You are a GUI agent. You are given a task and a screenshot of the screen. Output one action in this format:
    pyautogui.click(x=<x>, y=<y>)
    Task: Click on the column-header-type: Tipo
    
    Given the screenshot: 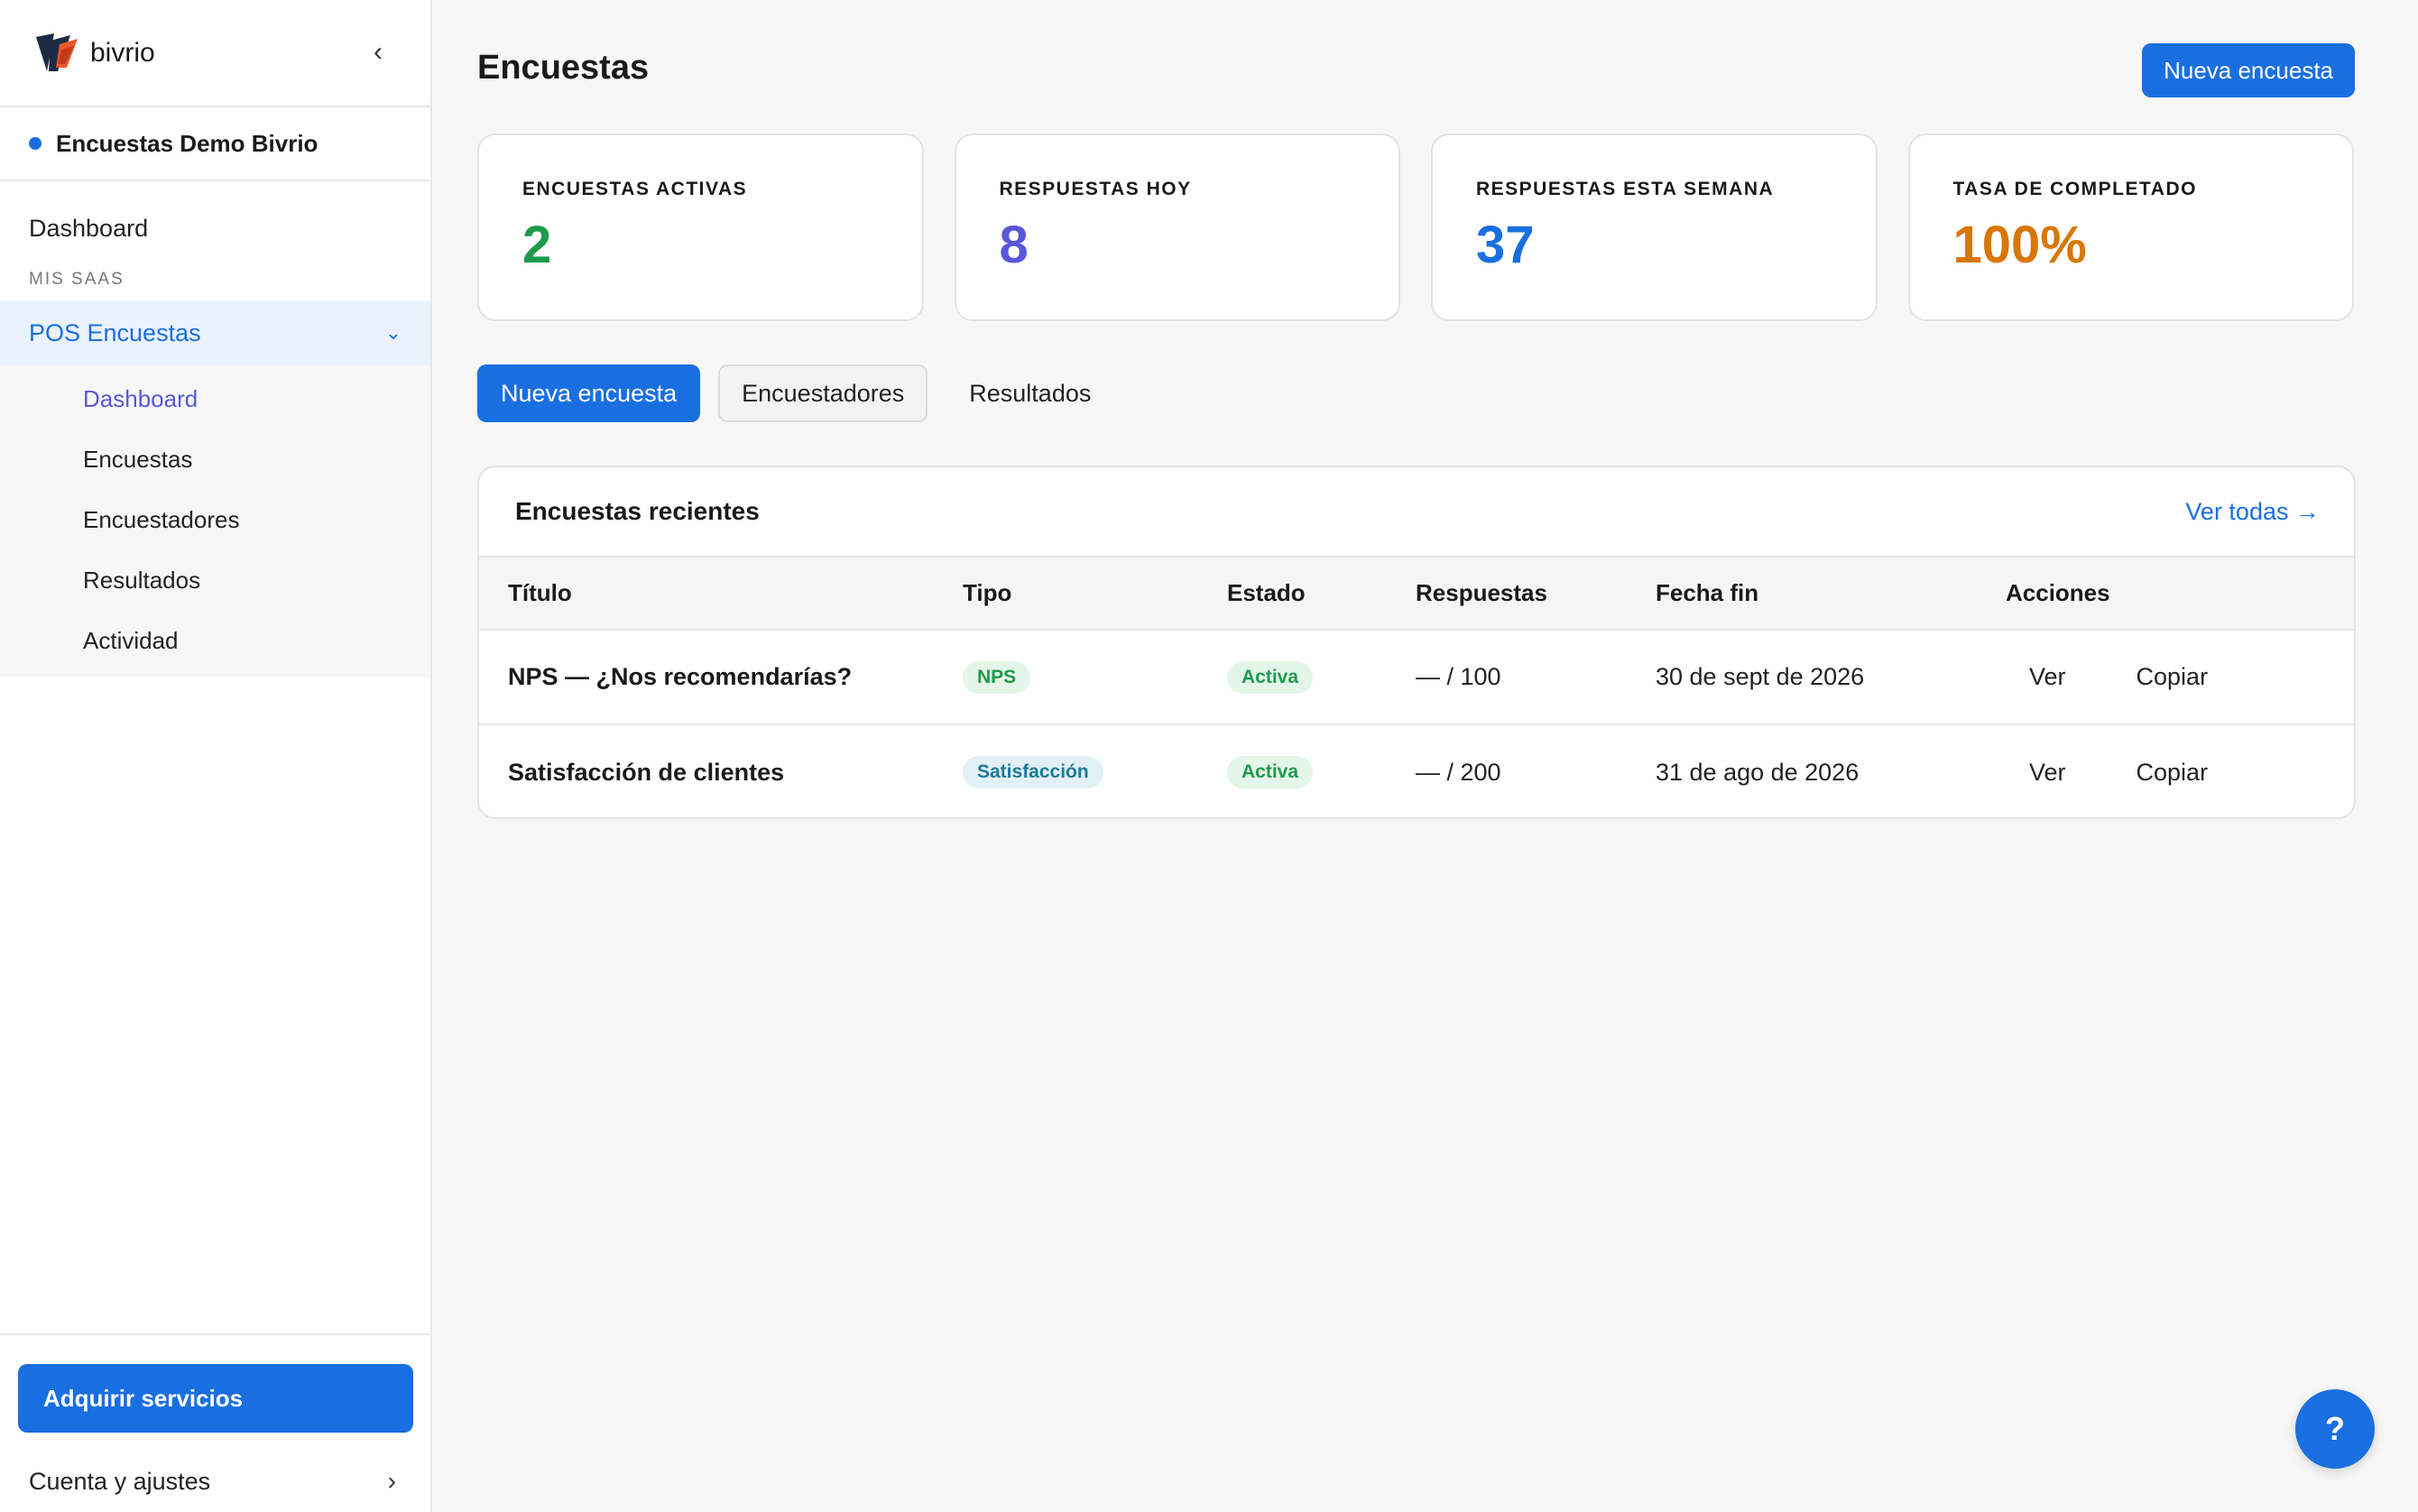 What is the action you would take?
    pyautogui.click(x=1095, y=594)
    